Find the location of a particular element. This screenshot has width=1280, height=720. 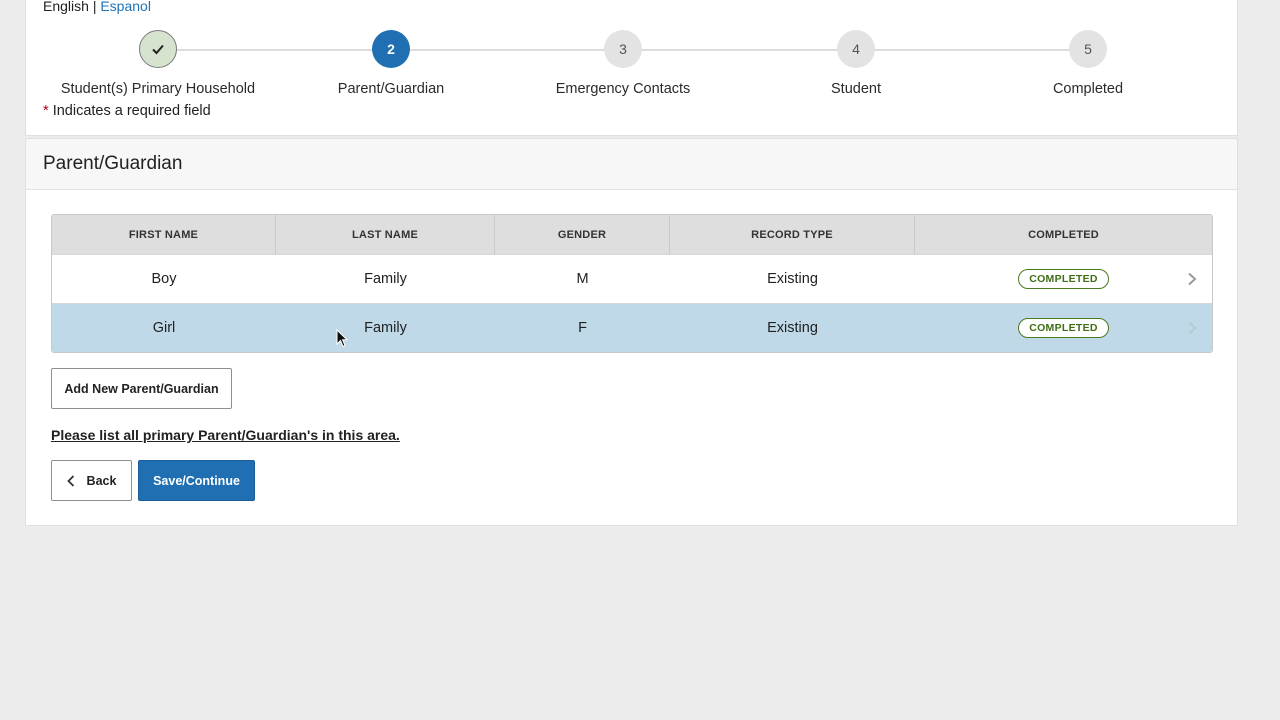

column-header-last-name: LAST NAME is located at coordinates (385, 234).